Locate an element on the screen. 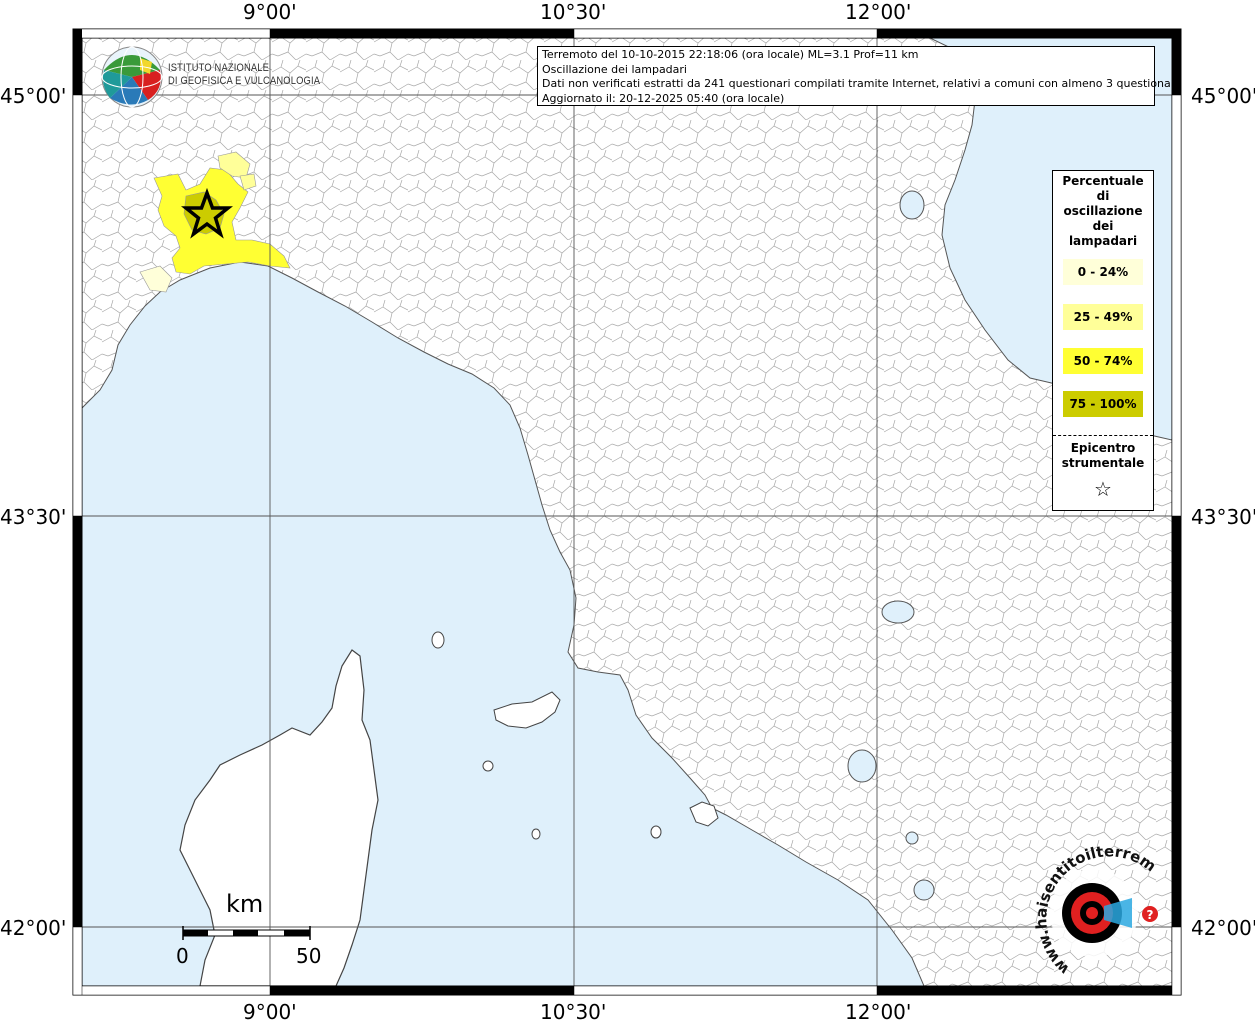 The image size is (1255, 1024). lat-label-right-45: 45°00' is located at coordinates (1223, 96).